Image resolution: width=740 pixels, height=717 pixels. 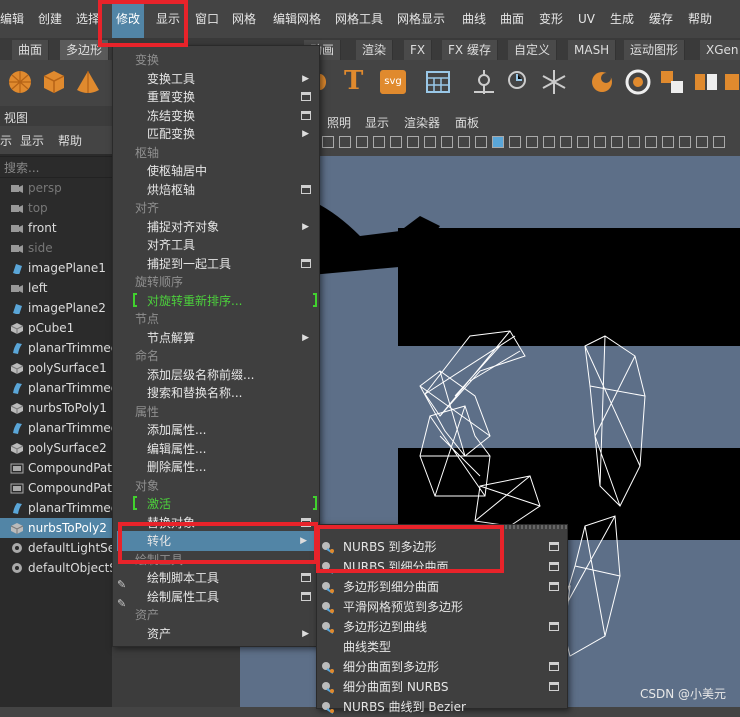 What do you see at coordinates (442, 667) in the screenshot?
I see `submenu-item: 细分曲面到多边形` at bounding box center [442, 667].